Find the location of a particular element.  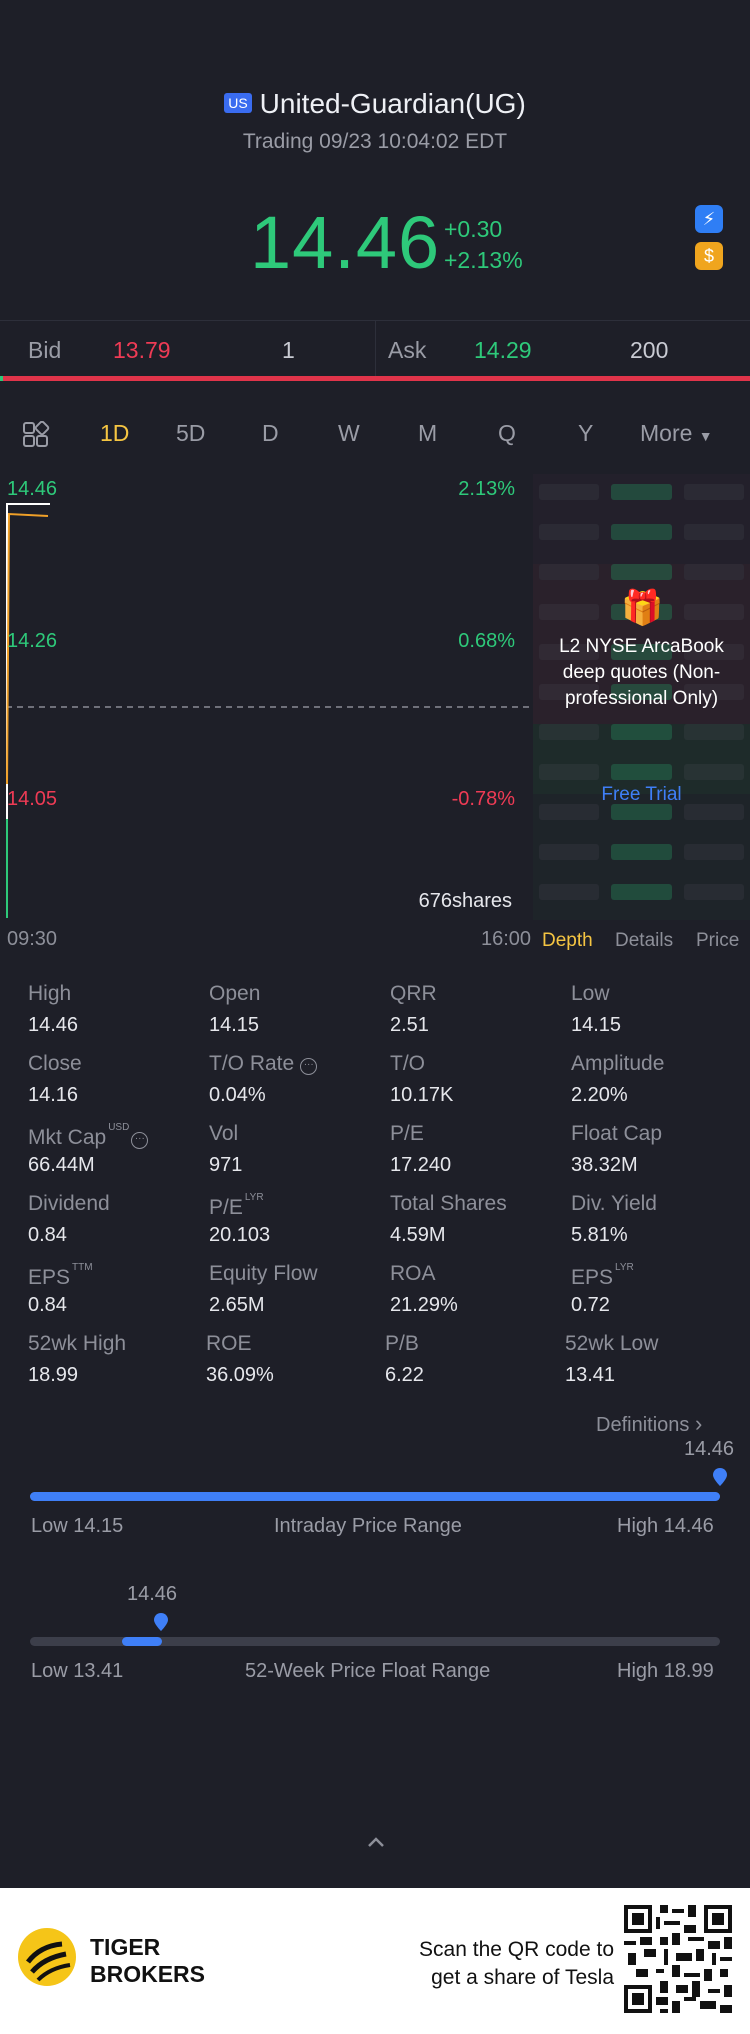

definitions-label: Definitions is located at coordinates (643, 1425).